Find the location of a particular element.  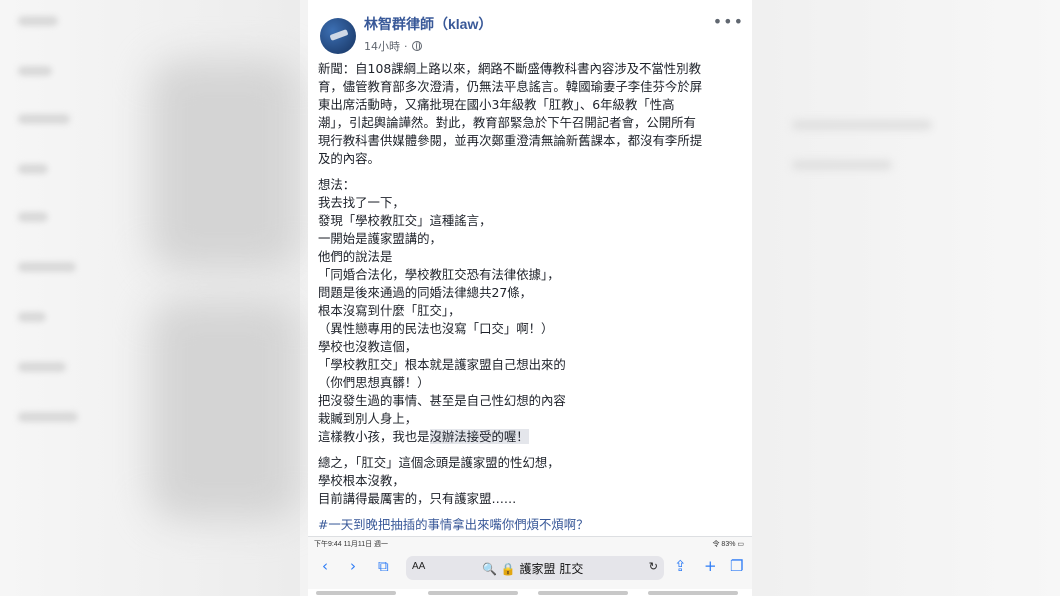

text-line: （異性戀專用的民法也沒寫「口交」啊！） is located at coordinates (436, 328).